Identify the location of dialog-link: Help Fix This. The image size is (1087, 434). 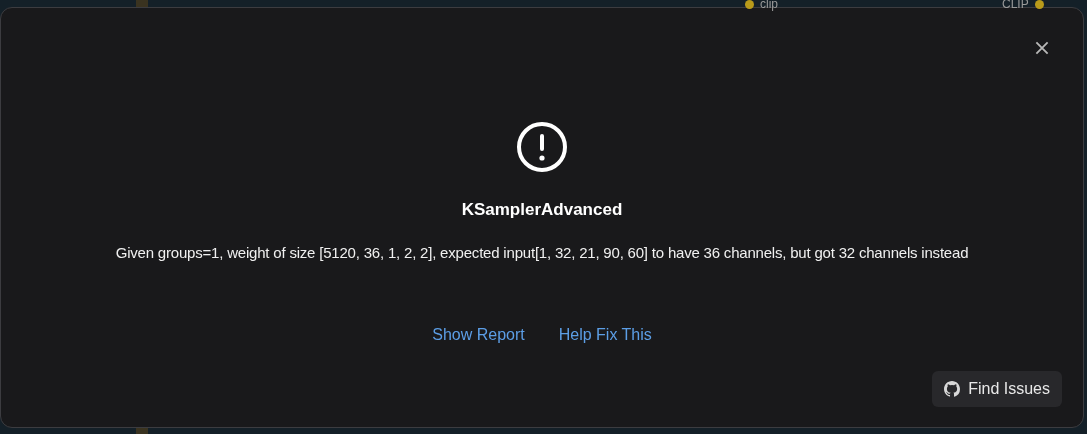
(605, 335).